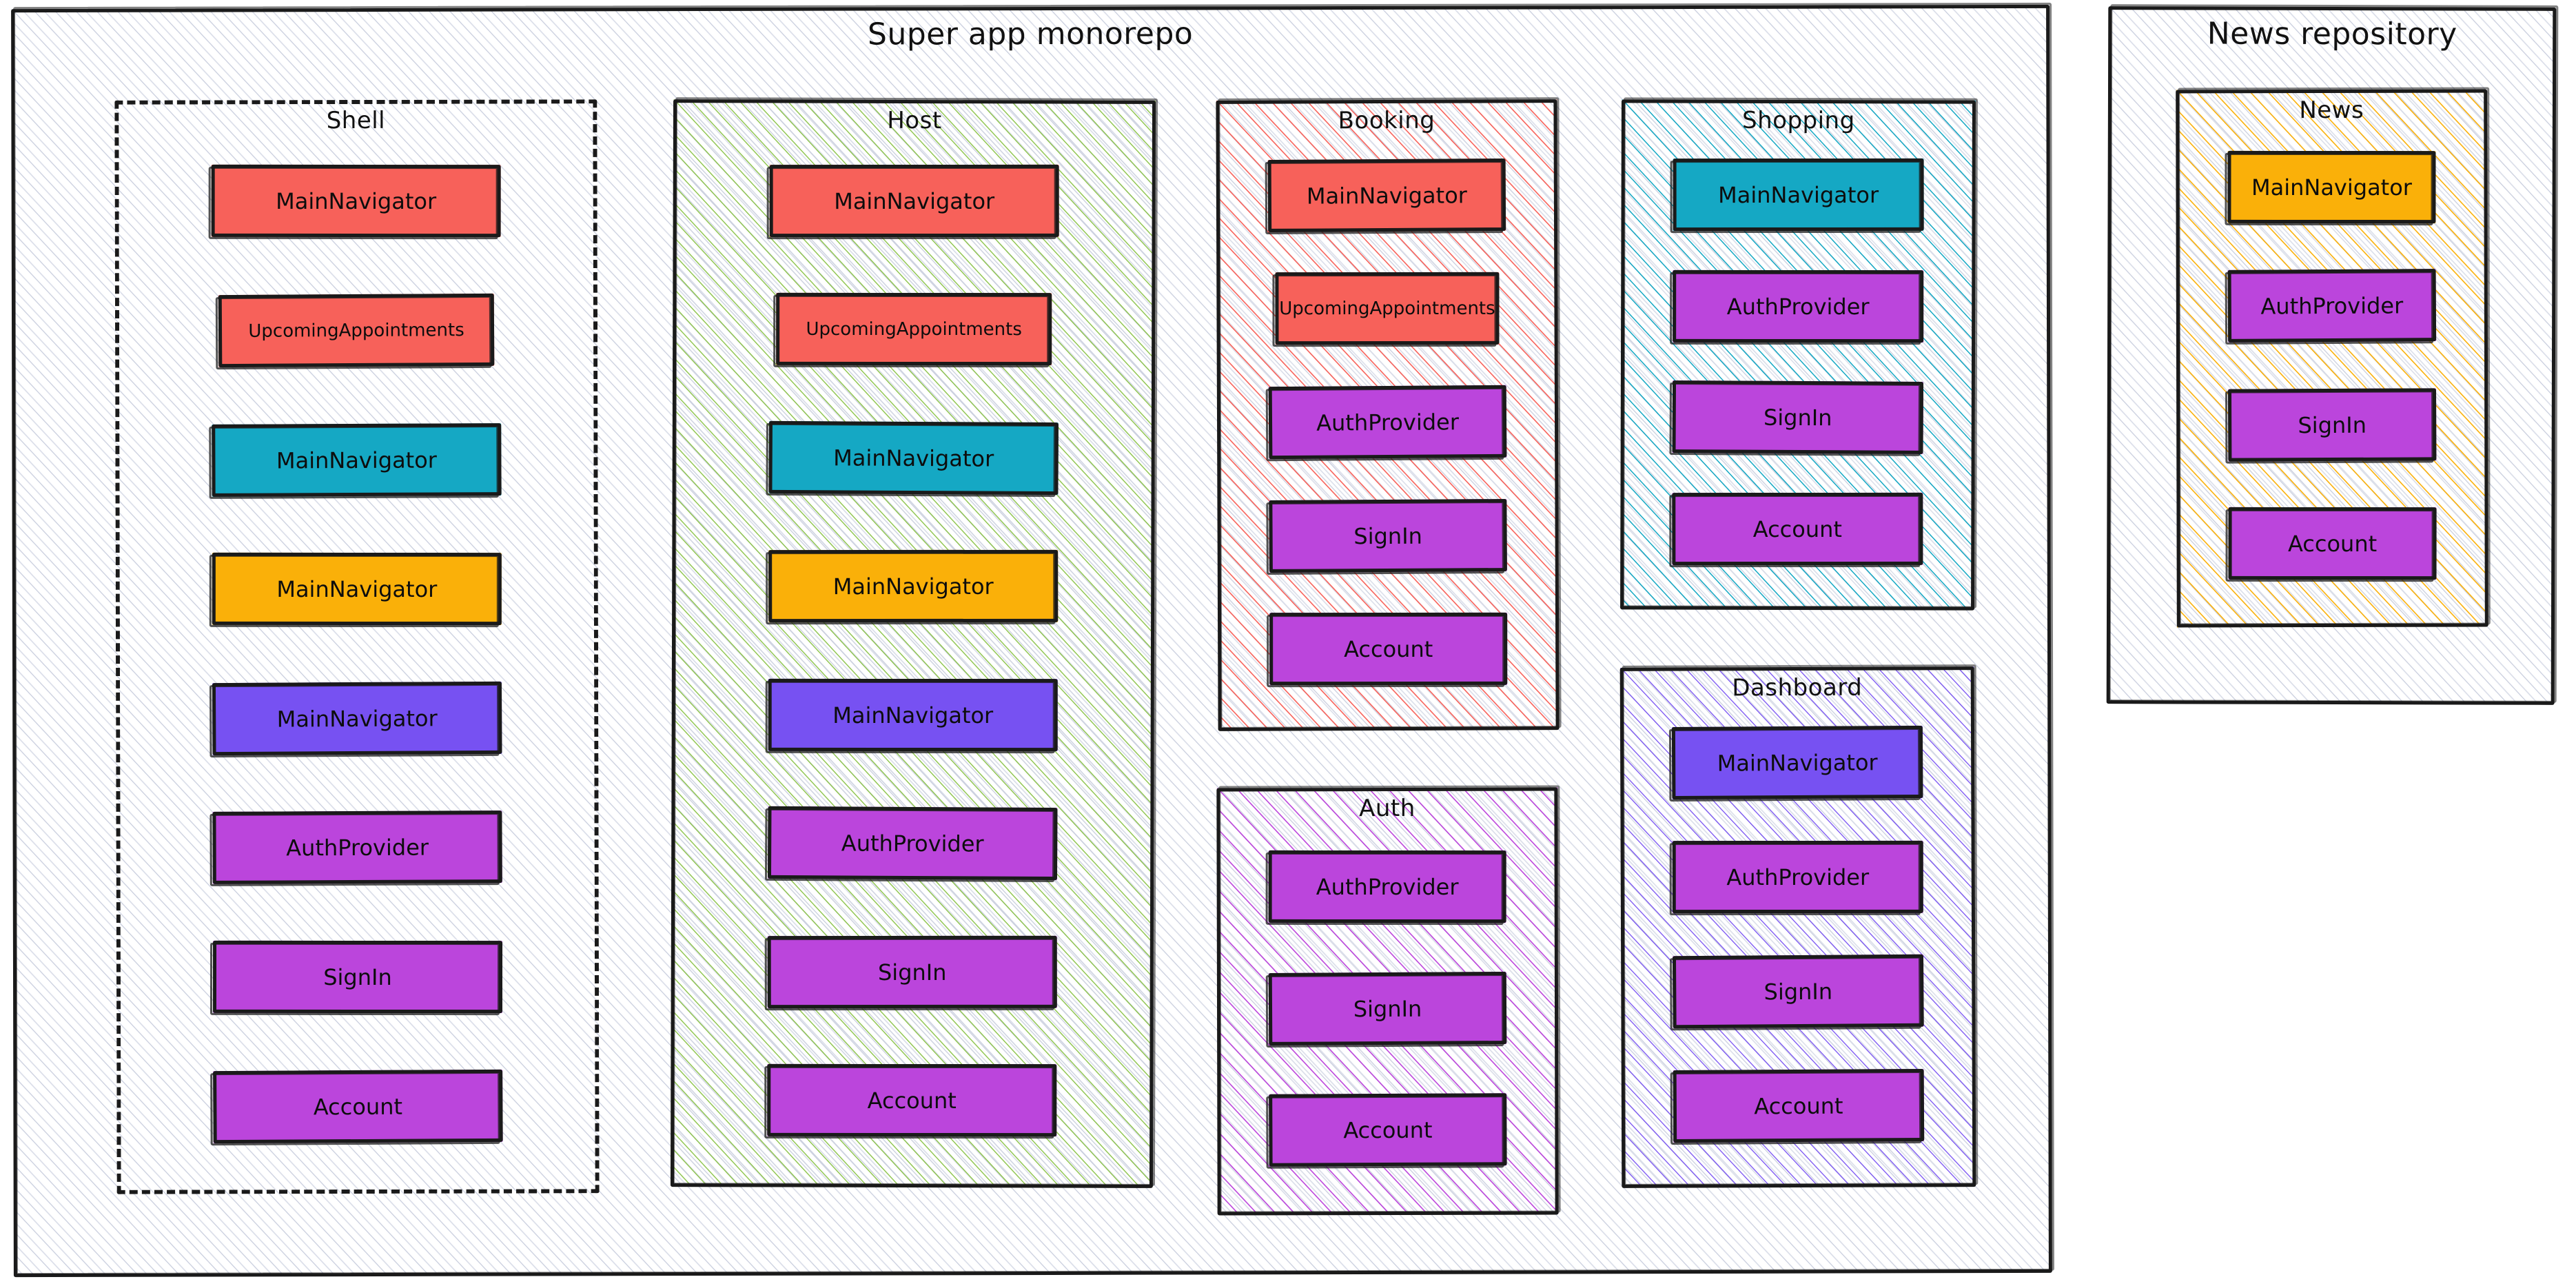 The image size is (2576, 1286). I want to click on node-auth-authprovider: AuthProvider, so click(1385, 887).